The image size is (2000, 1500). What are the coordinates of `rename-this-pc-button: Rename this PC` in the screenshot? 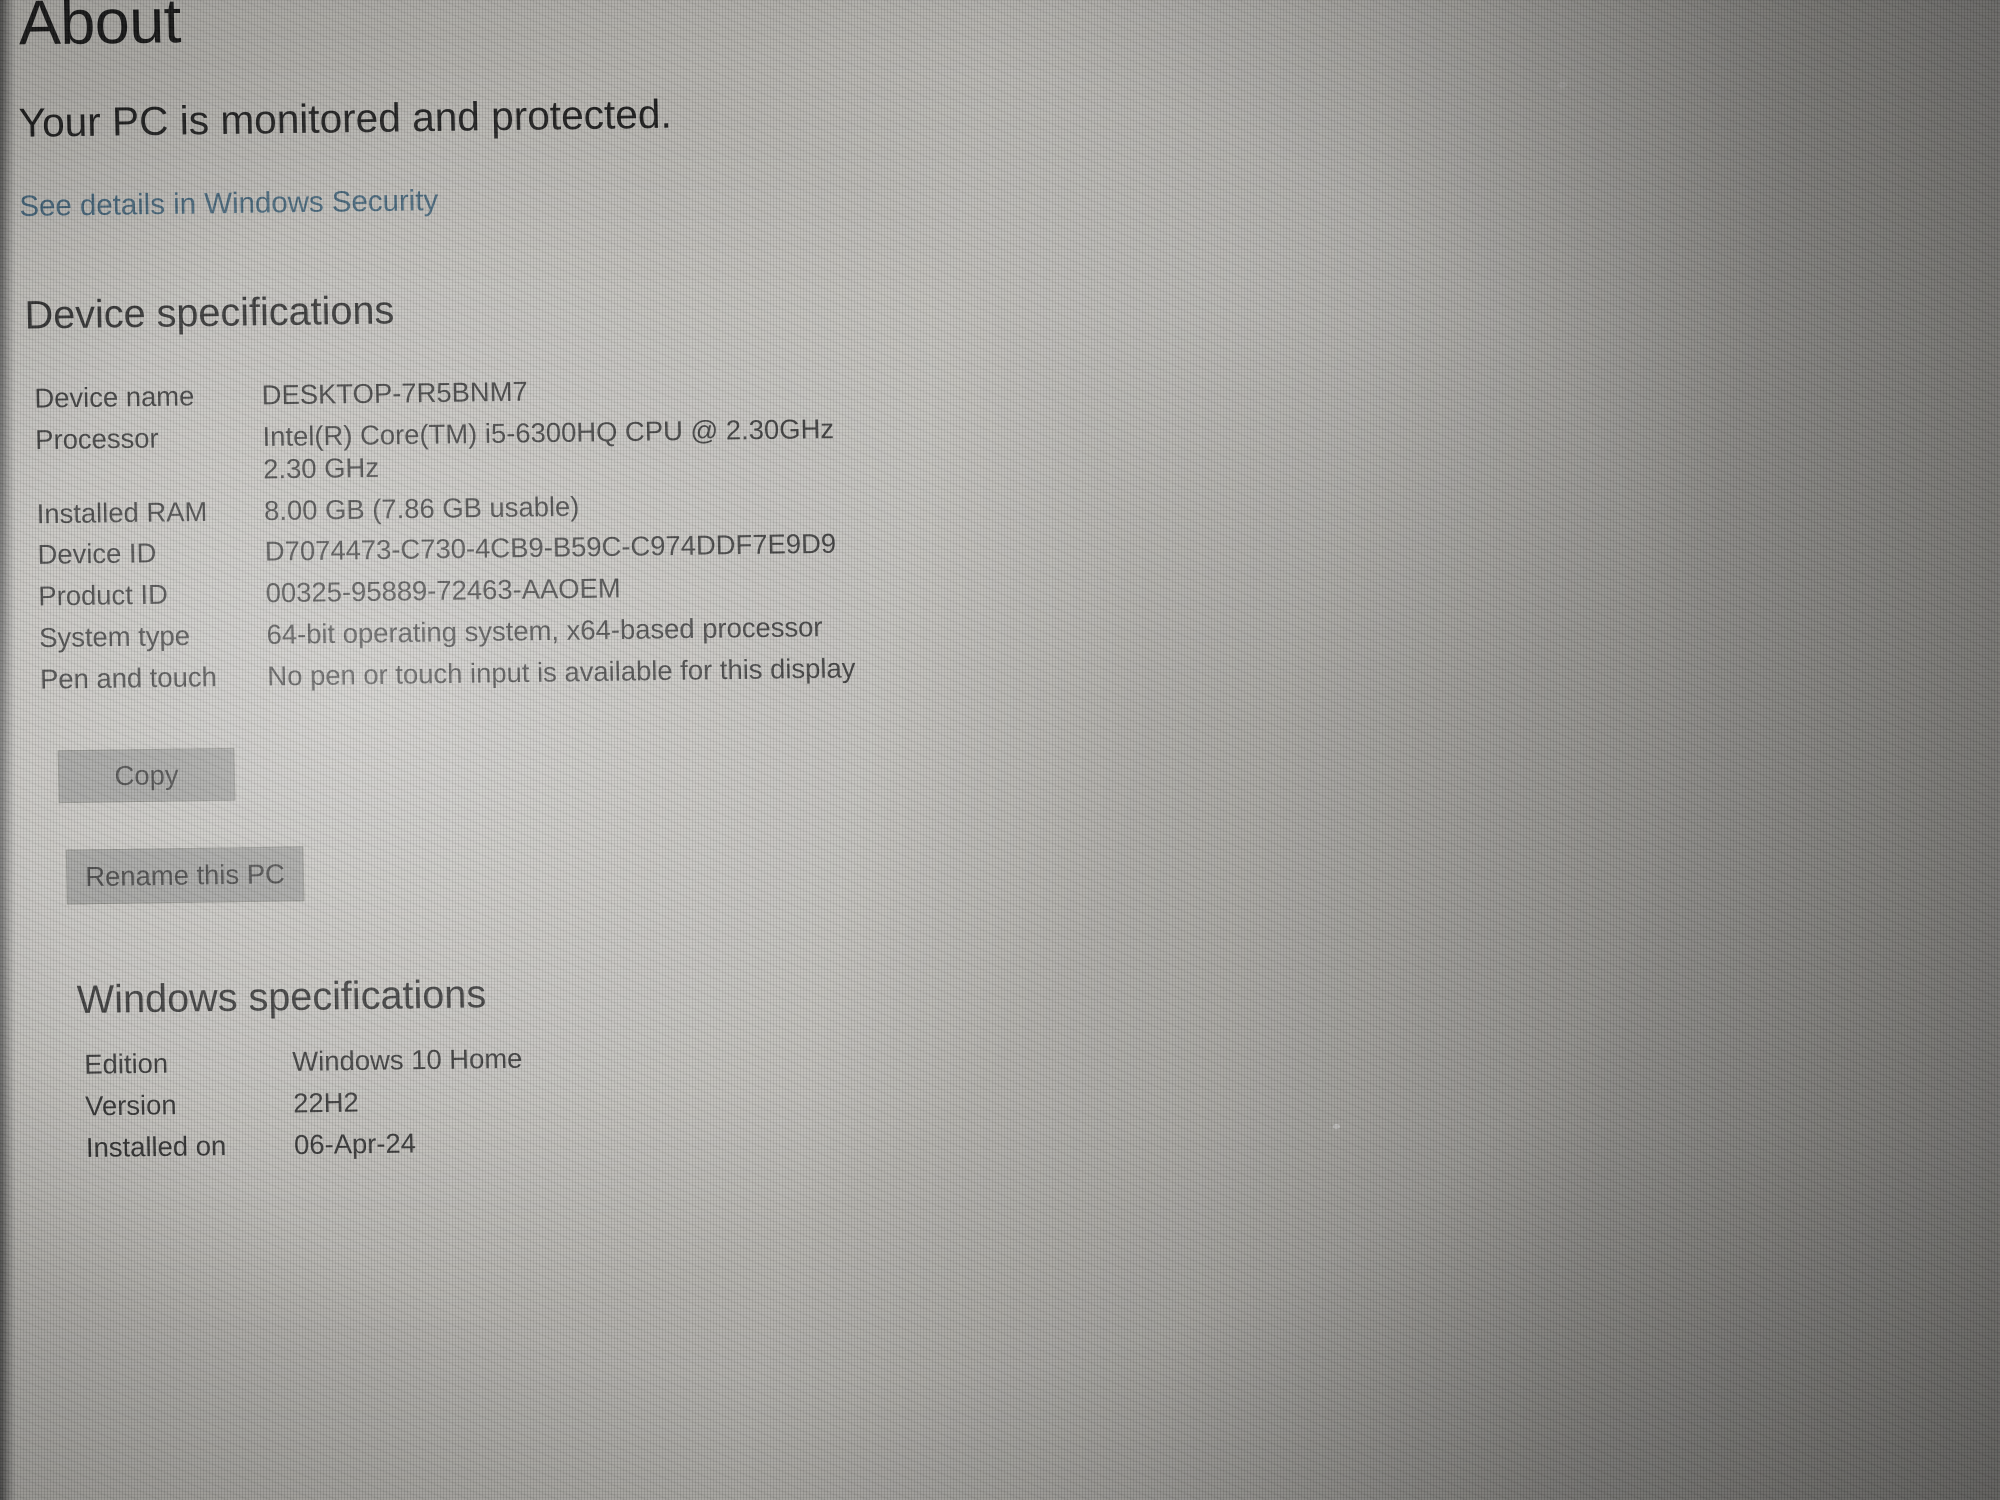 It's located at (185, 875).